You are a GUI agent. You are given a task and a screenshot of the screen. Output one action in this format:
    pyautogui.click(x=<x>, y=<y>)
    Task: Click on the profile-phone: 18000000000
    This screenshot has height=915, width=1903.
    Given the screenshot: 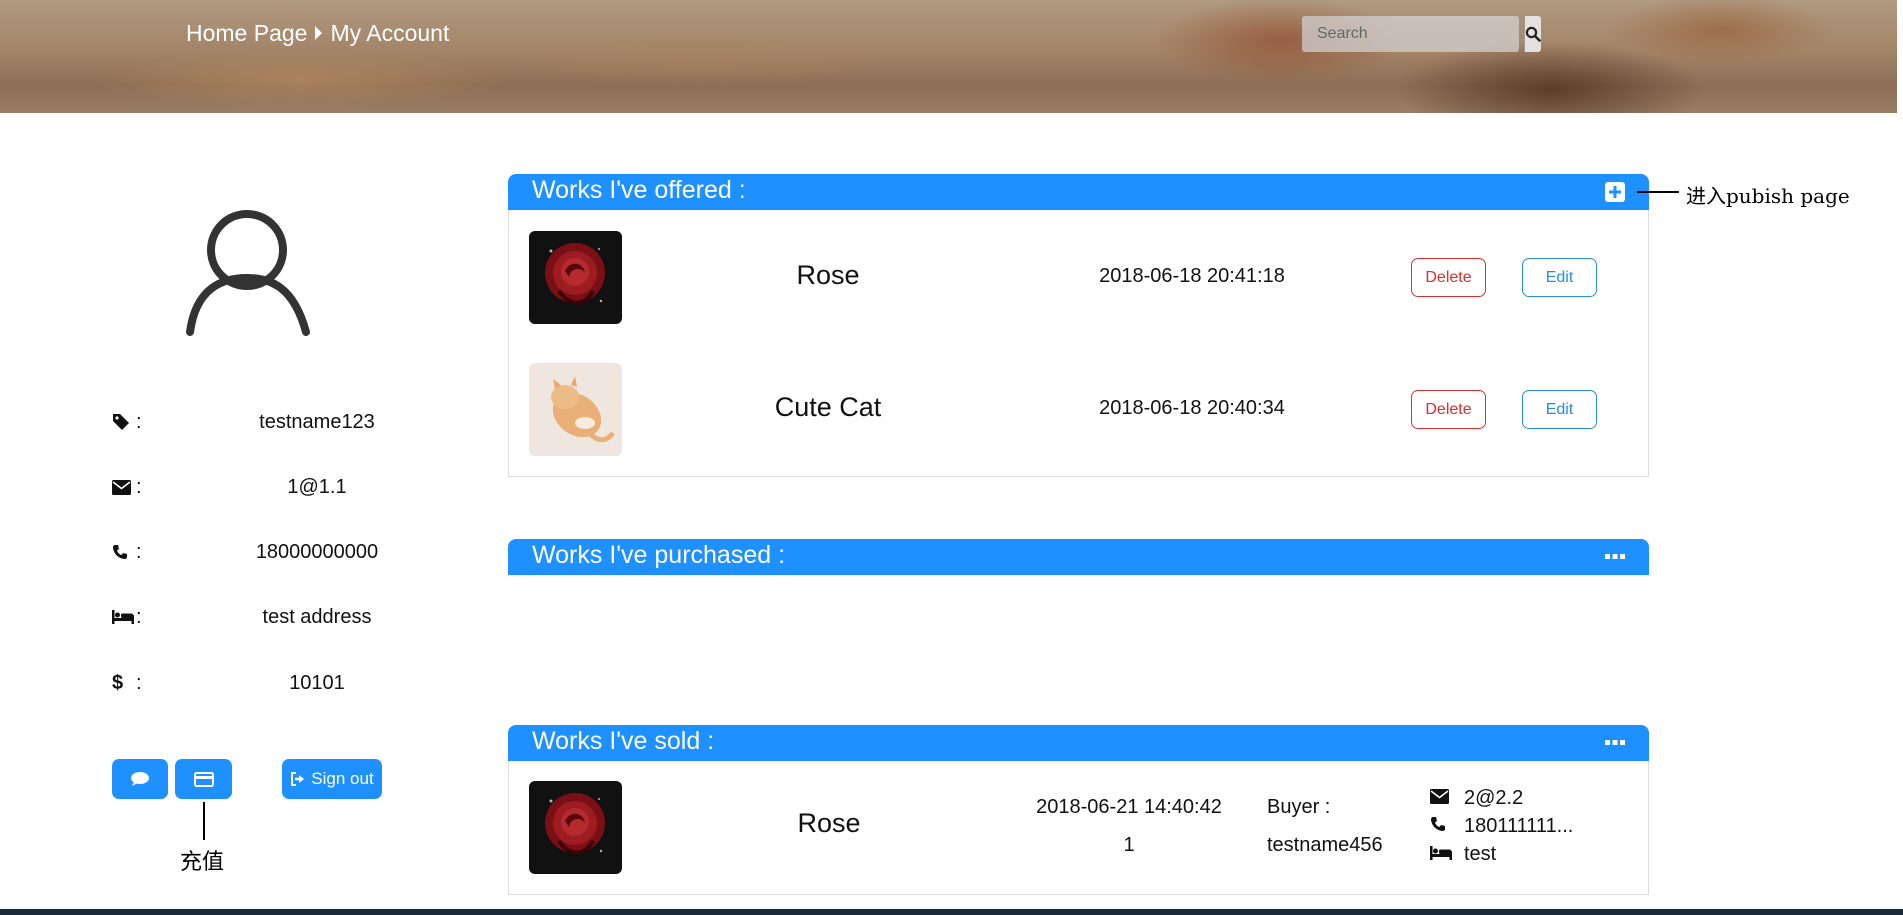 What is the action you would take?
    pyautogui.click(x=317, y=551)
    